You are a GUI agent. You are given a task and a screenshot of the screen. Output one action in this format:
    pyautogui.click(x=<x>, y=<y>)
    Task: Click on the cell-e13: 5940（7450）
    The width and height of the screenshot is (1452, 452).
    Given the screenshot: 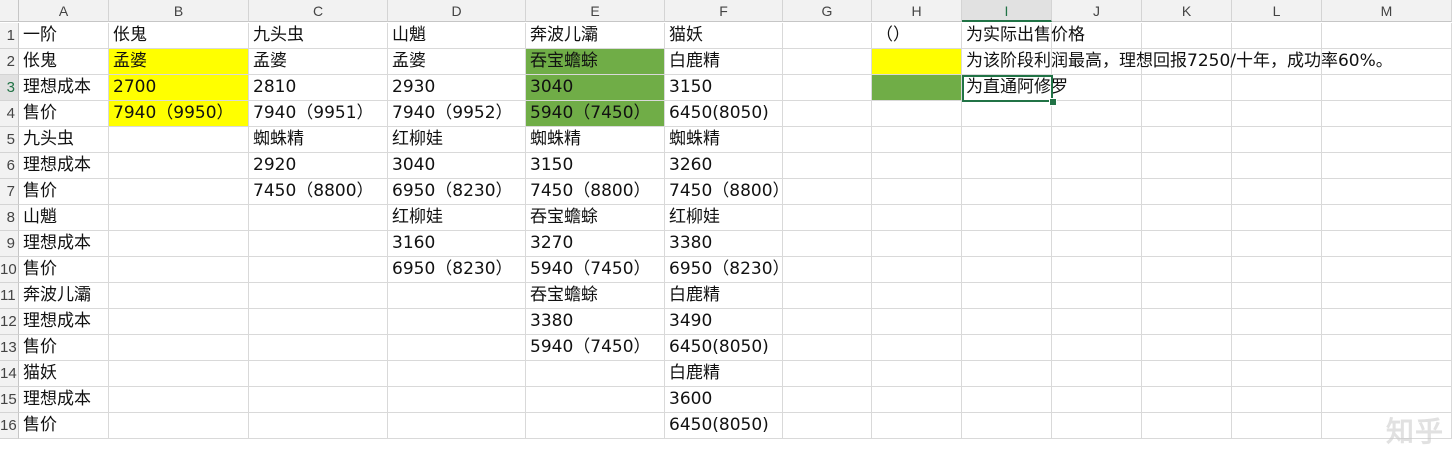 What is the action you would take?
    pyautogui.click(x=595, y=348)
    